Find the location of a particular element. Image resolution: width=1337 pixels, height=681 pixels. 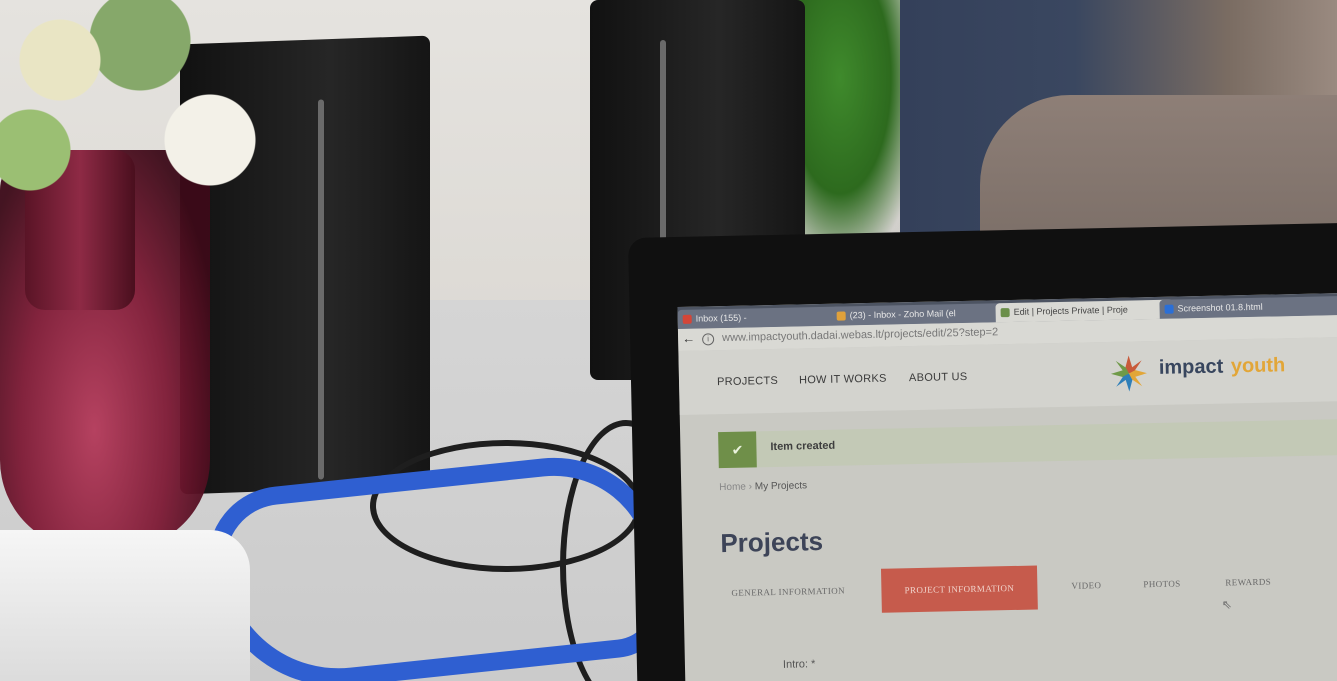

nav-about-us: ABOUT US is located at coordinates (938, 377).